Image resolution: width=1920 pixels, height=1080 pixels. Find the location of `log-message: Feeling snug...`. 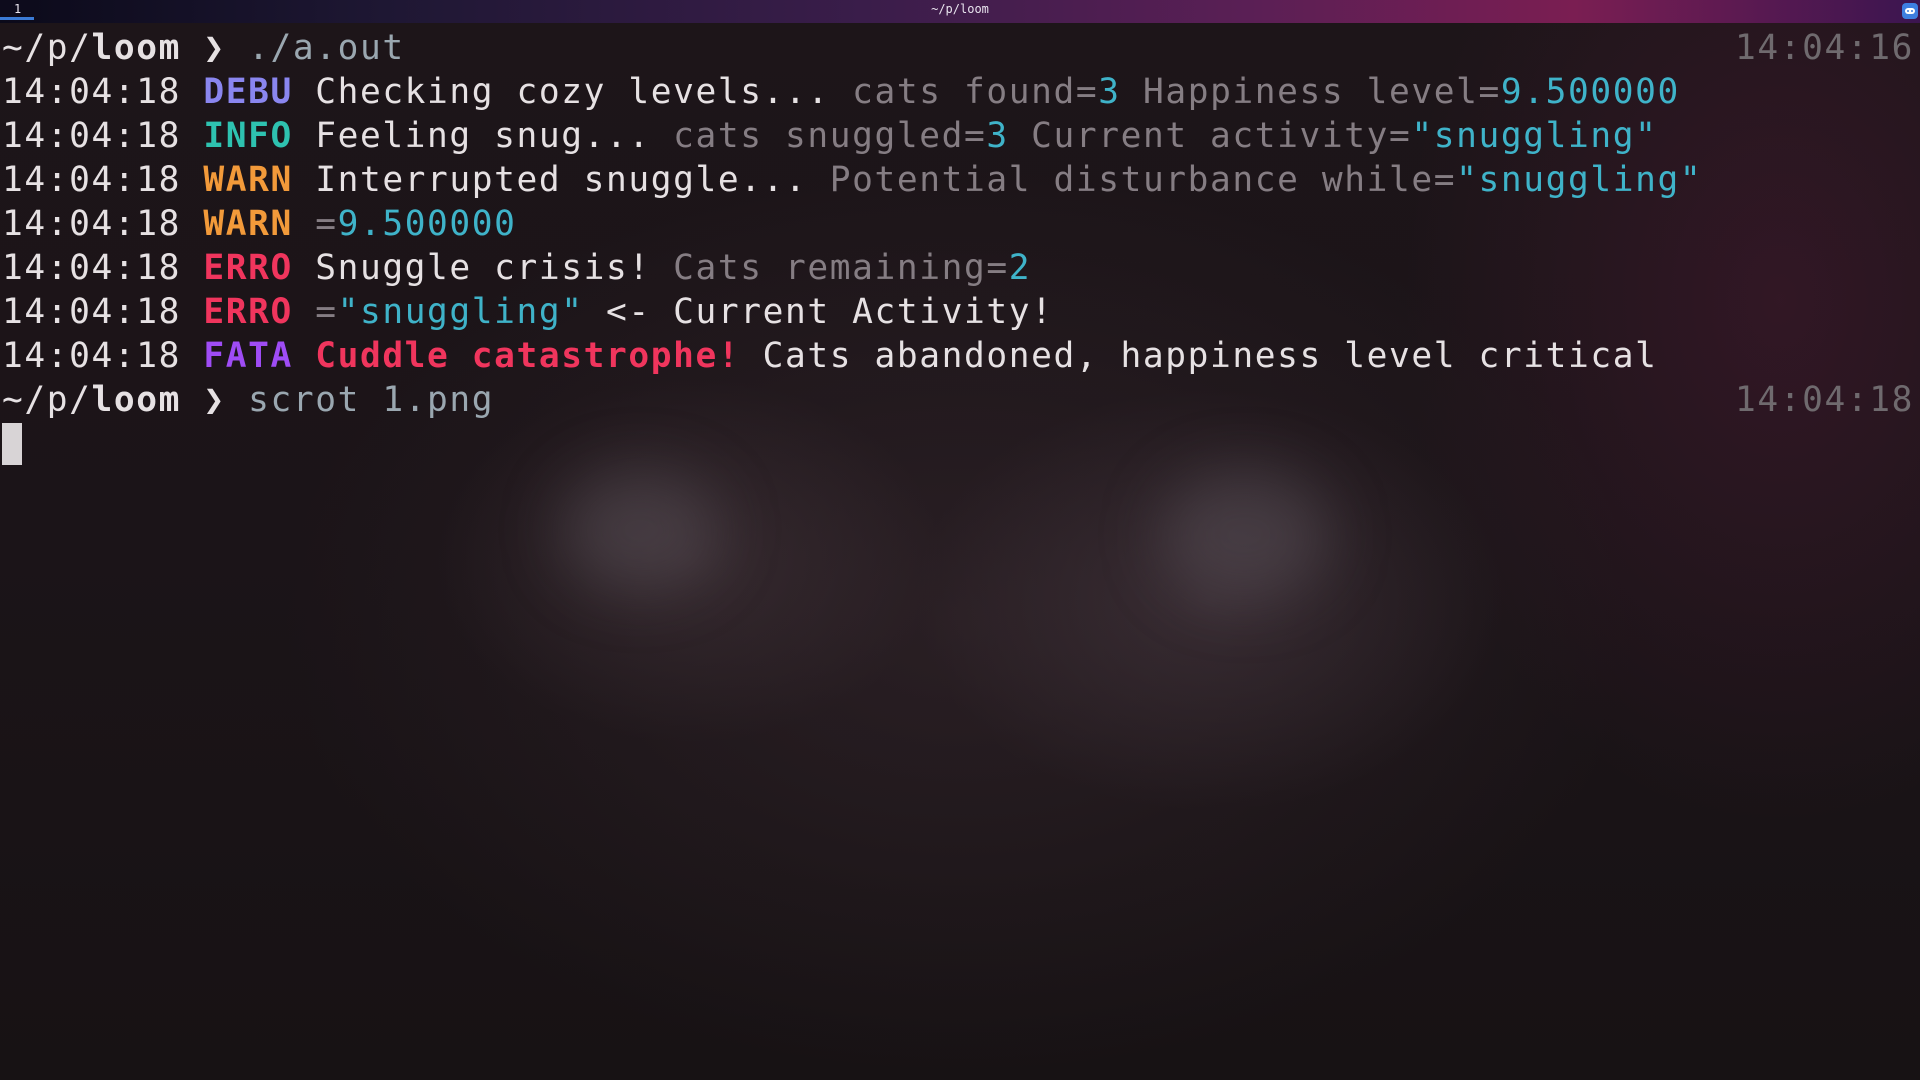

log-message: Feeling snug... is located at coordinates (483, 136).